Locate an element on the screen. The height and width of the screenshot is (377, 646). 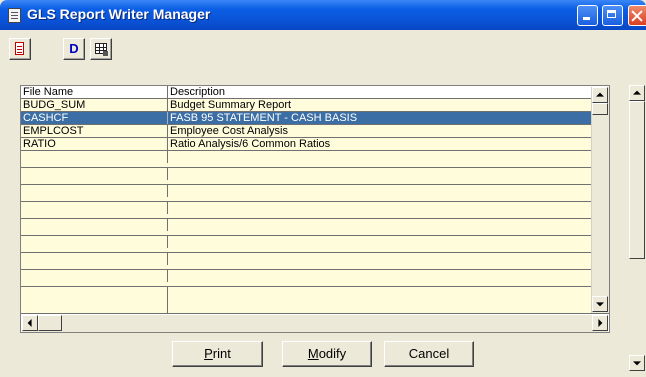
modify-button: Modify is located at coordinates (327, 354).